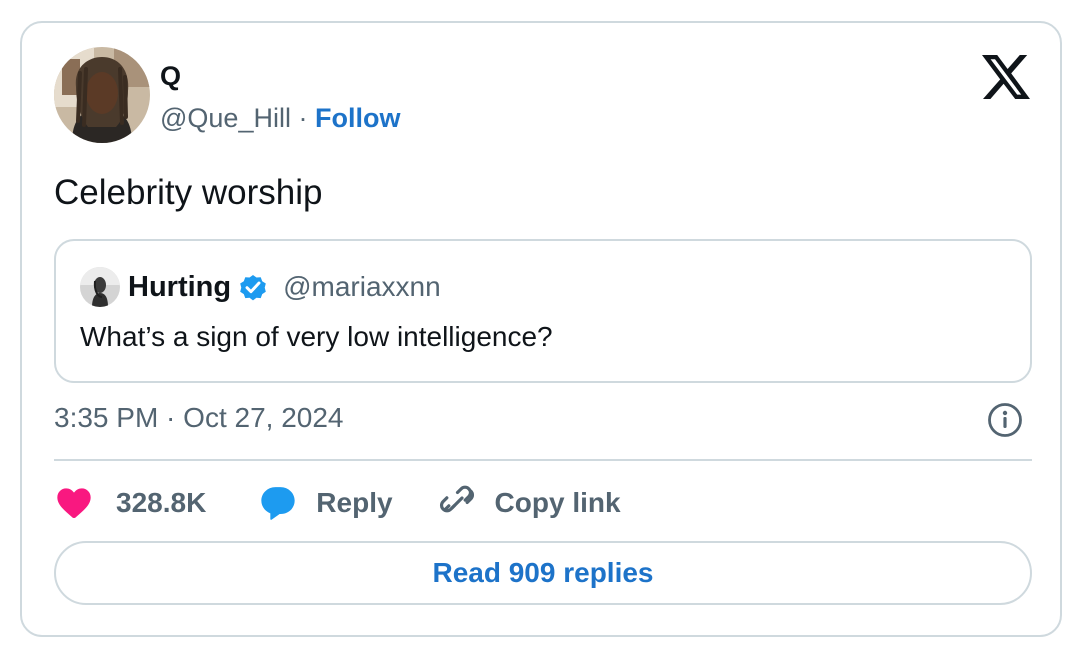  I want to click on divider, so click(543, 460).